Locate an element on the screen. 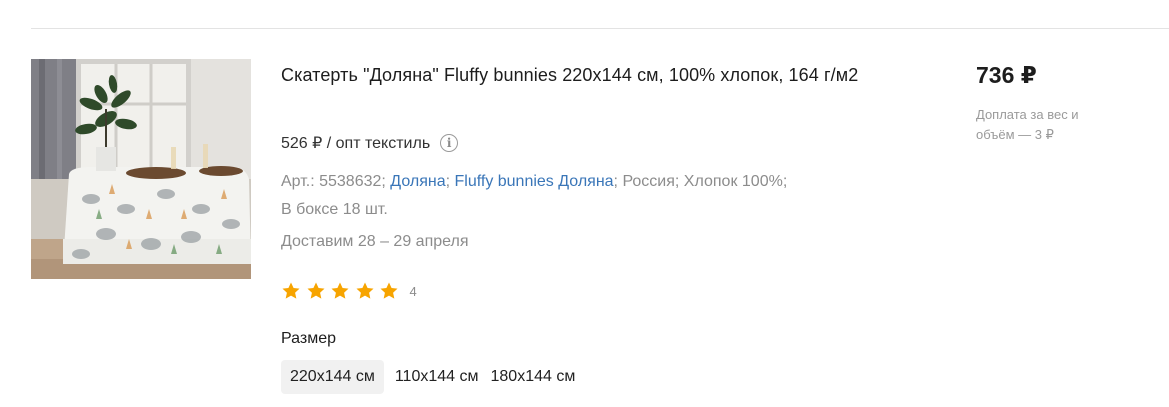  wholesale-price: 526 ₽ / опт текстиль is located at coordinates (356, 143).